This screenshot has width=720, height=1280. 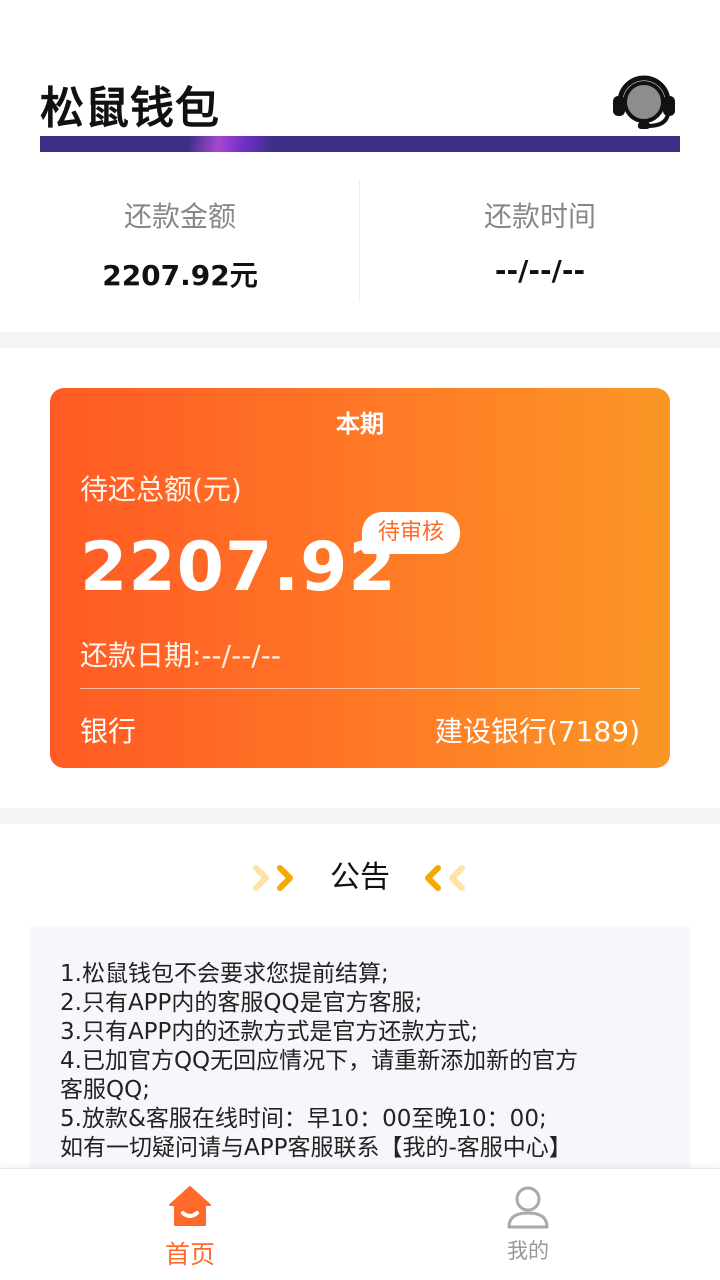 I want to click on banner-decoration, so click(x=250, y=144).